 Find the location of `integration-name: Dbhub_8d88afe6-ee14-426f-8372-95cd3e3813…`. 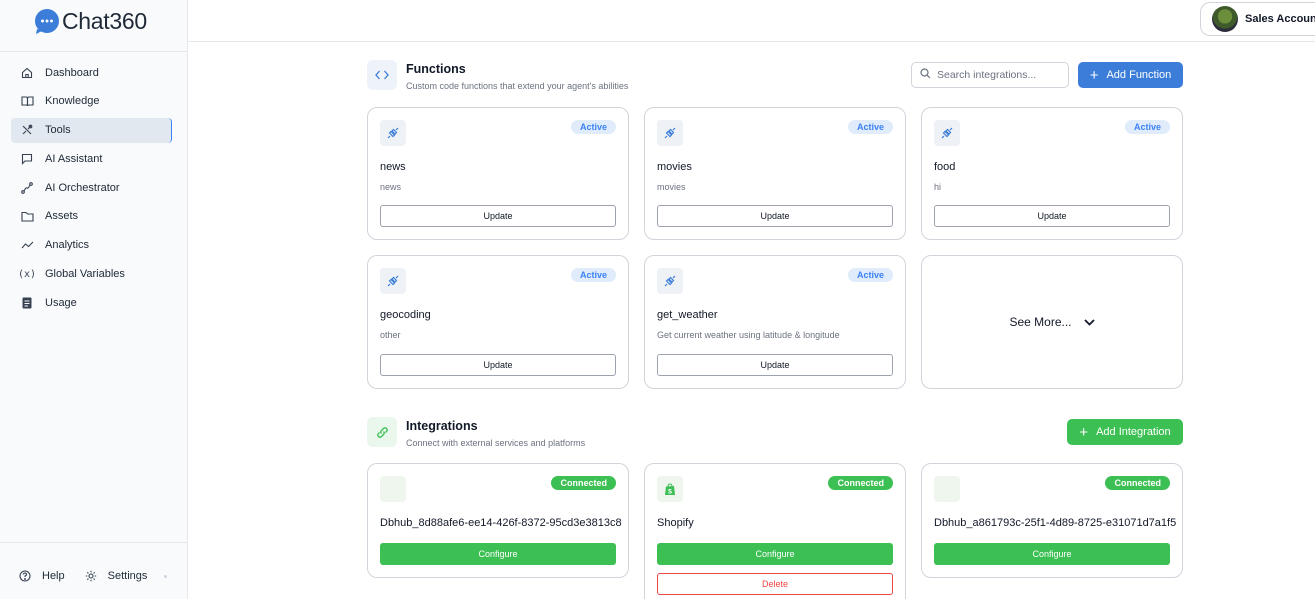

integration-name: Dbhub_8d88afe6-ee14-426f-8372-95cd3e3813… is located at coordinates (501, 523).